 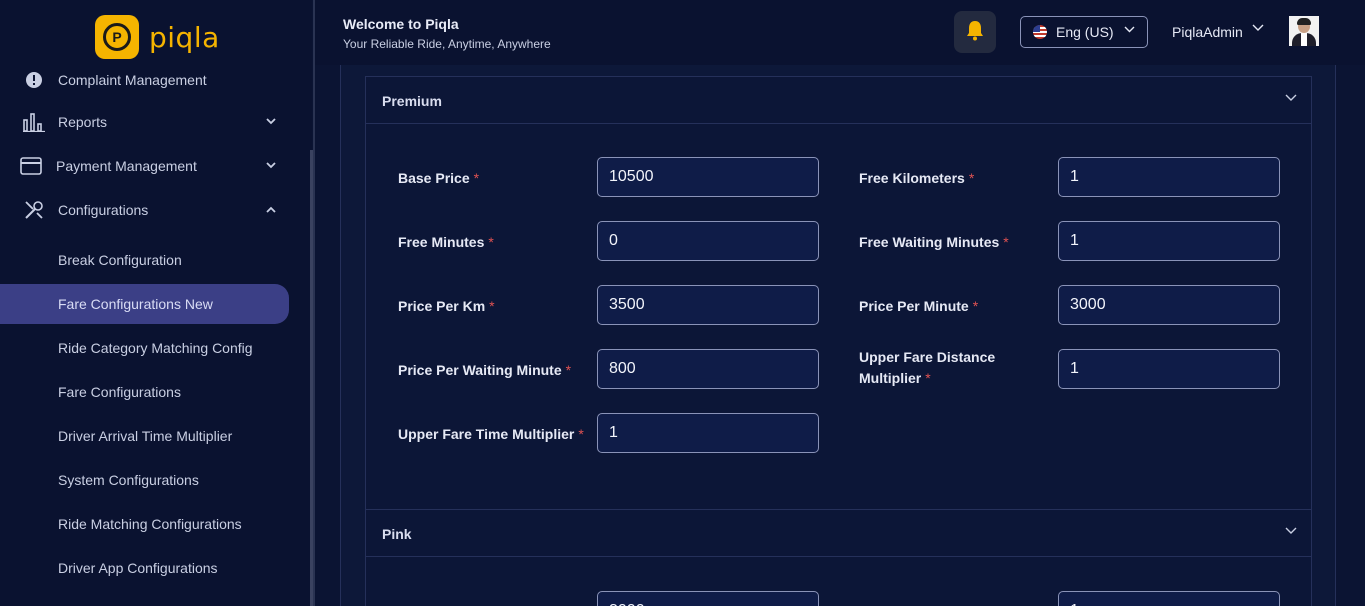 I want to click on panel-title: Premium, so click(x=412, y=101).